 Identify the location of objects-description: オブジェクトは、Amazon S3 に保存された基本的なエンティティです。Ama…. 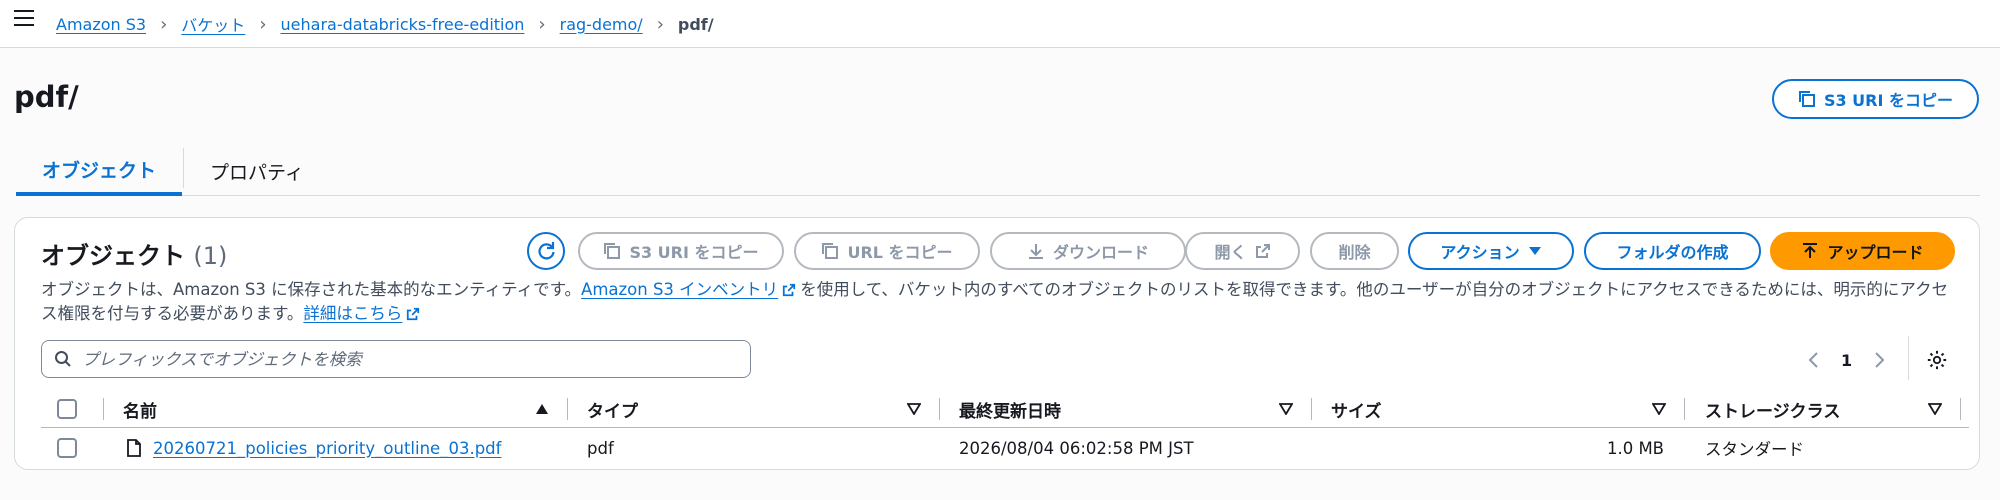
(1001, 302).